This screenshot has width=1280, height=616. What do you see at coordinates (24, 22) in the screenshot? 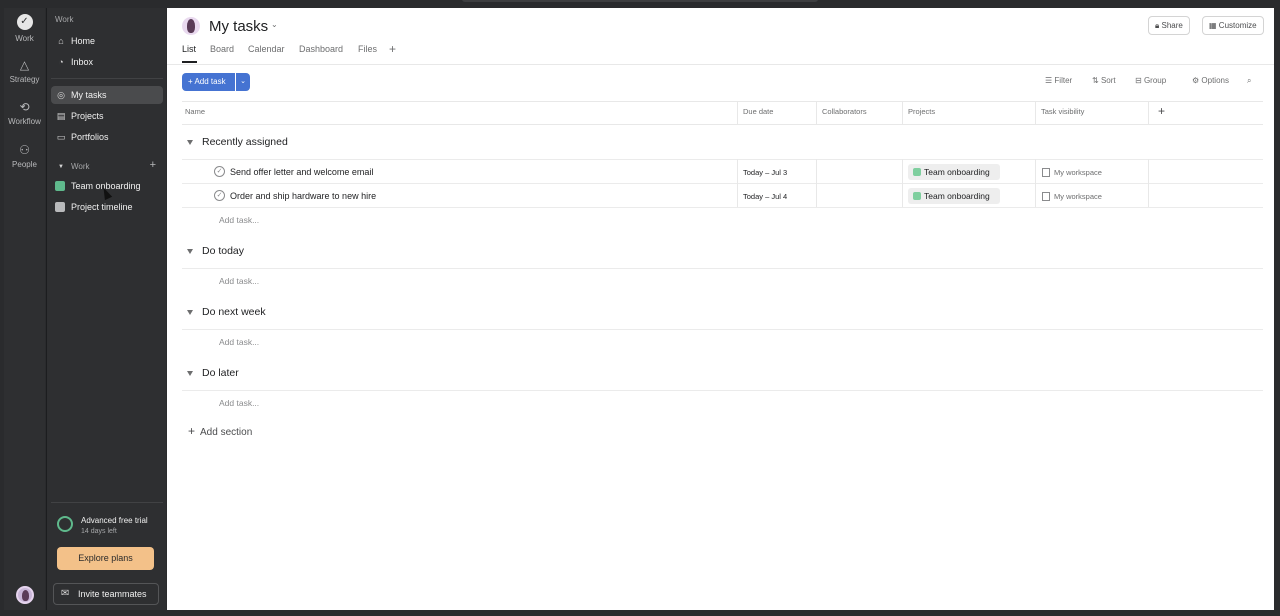
I see `check-circle-icon: ✓` at bounding box center [24, 22].